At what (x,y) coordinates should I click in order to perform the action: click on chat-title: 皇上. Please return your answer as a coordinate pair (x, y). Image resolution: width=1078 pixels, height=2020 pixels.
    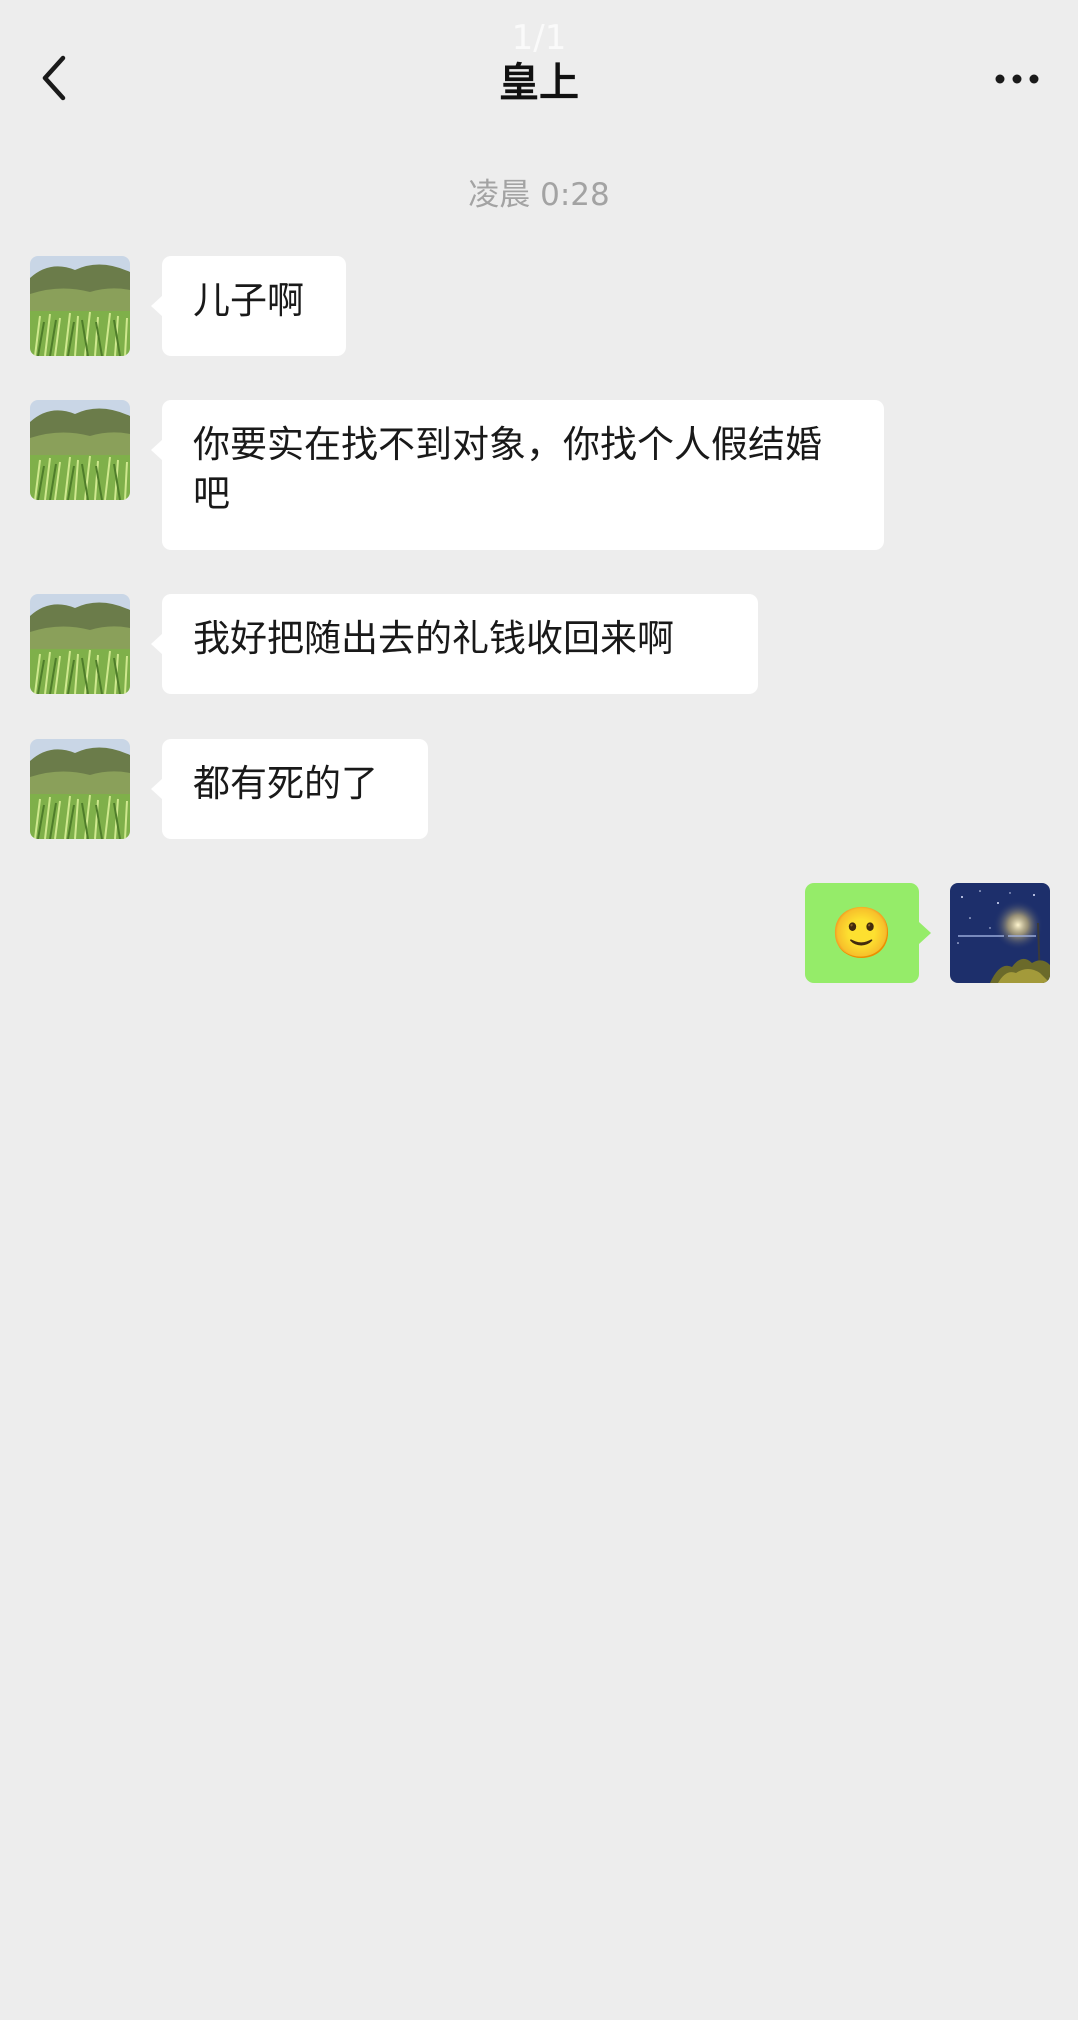
    Looking at the image, I should click on (539, 83).